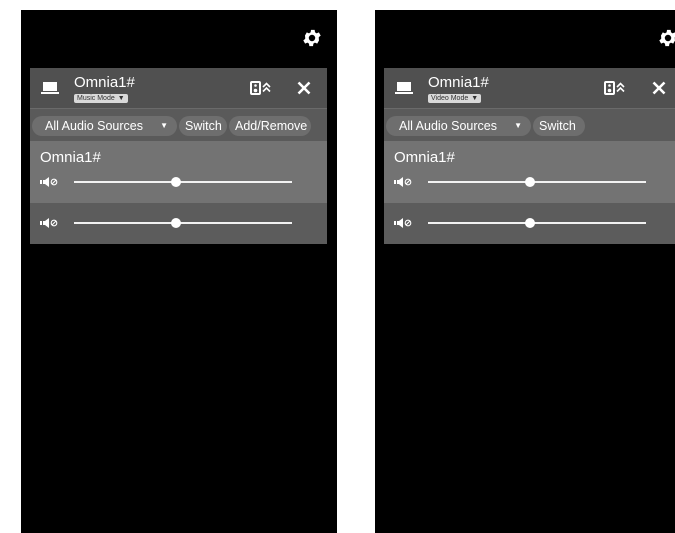  I want to click on zone-panel: Omnia1# Music Mode ▼ All Audio Sources ▼, so click(178, 156).